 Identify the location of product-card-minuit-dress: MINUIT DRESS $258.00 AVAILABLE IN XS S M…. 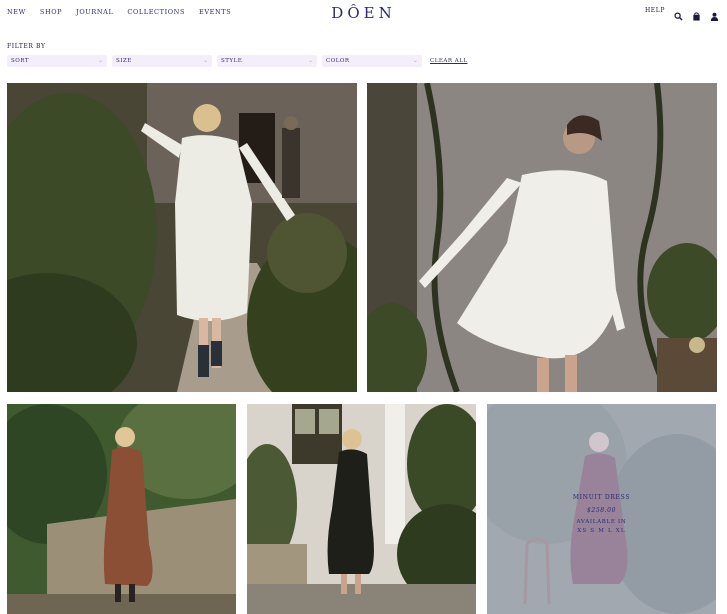
(601, 509).